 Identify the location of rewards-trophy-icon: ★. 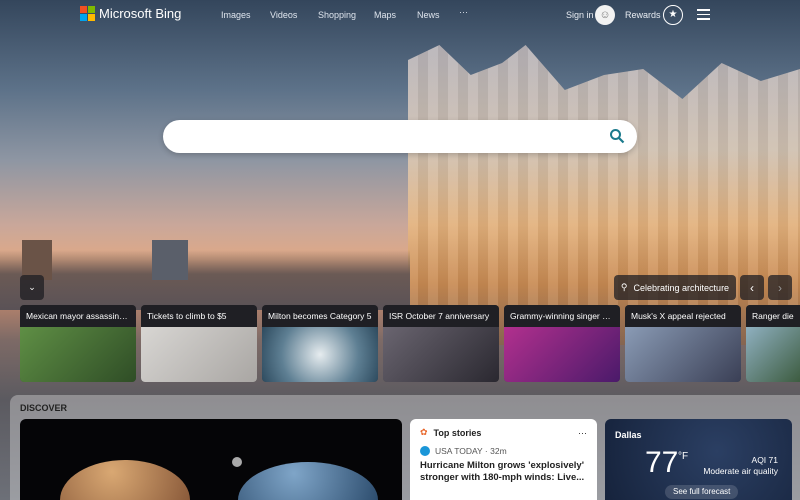
(673, 15).